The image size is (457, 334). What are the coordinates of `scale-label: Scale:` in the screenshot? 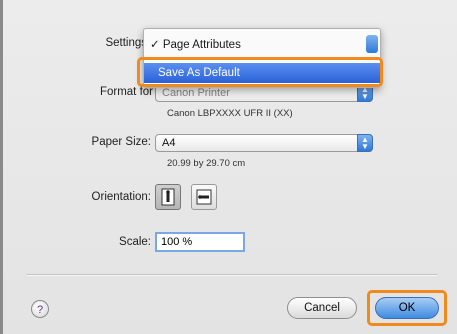 It's located at (135, 242).